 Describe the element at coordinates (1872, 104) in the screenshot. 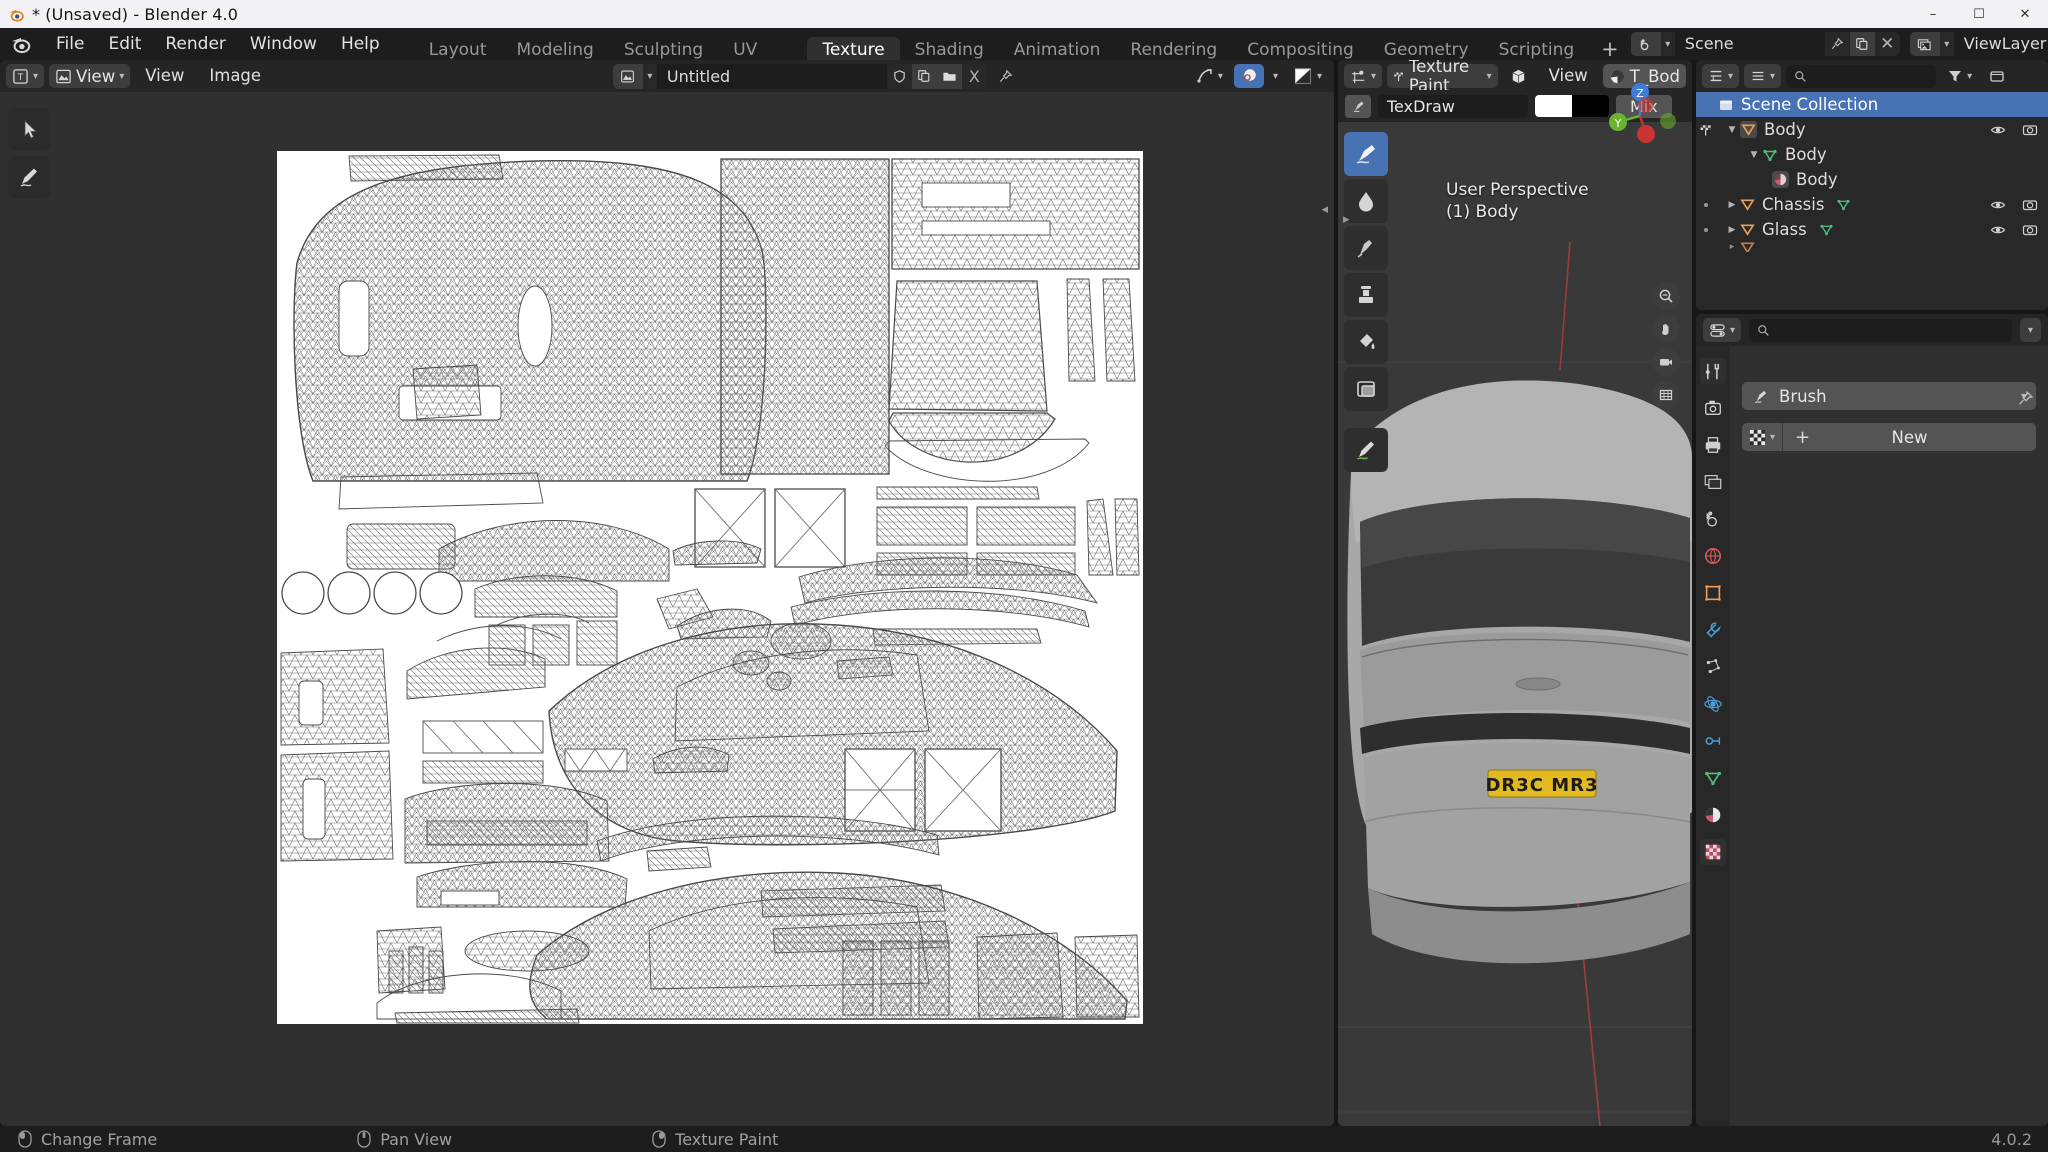

I see `outliner-row-scene-collection: Scene Collection` at that location.